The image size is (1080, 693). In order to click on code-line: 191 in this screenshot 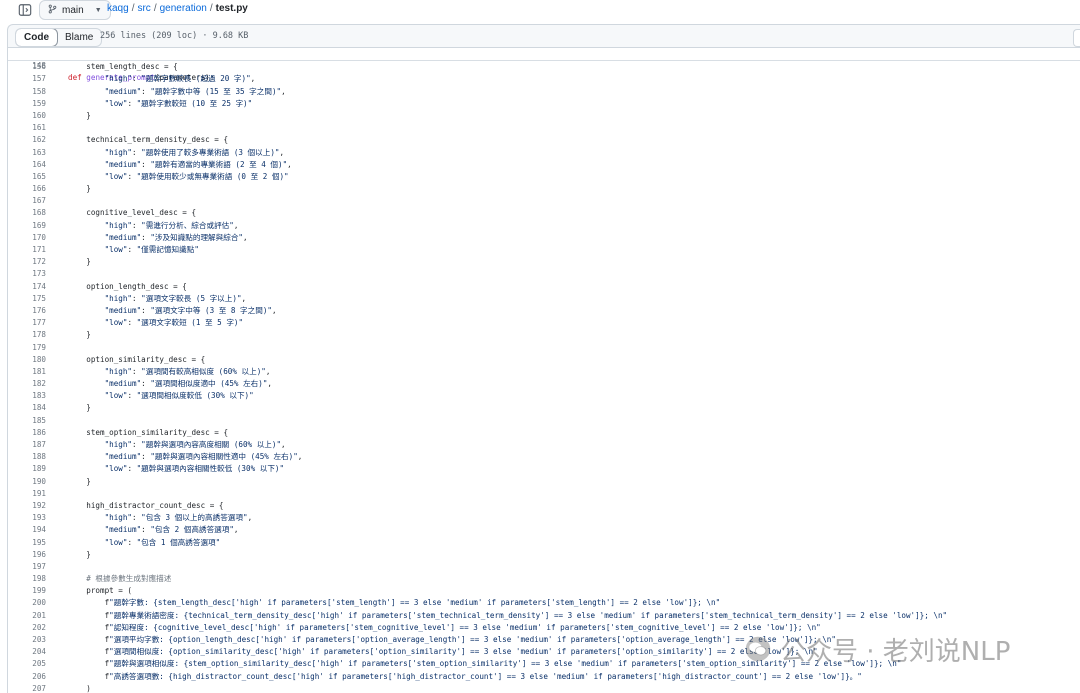, I will do `click(544, 494)`.